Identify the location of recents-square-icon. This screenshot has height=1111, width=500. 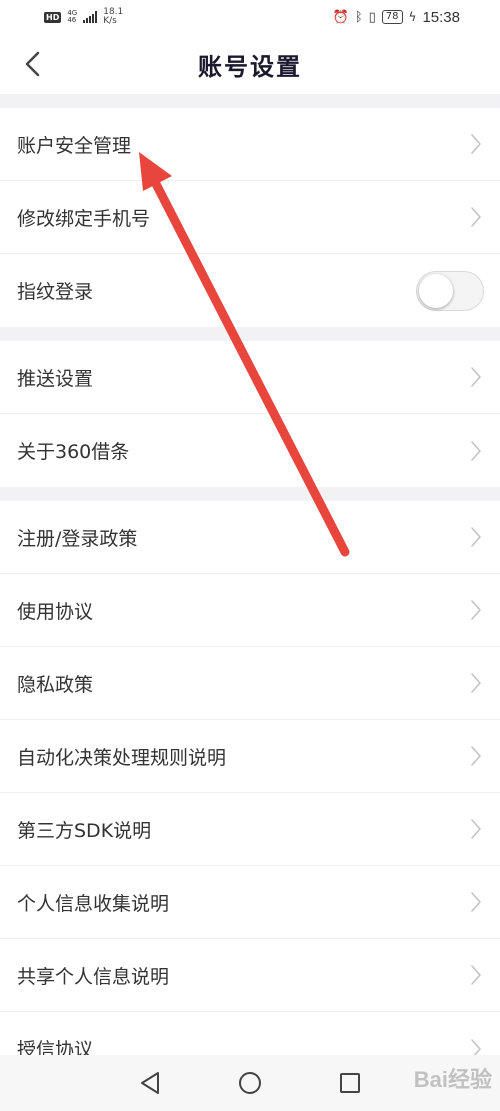
(350, 1083).